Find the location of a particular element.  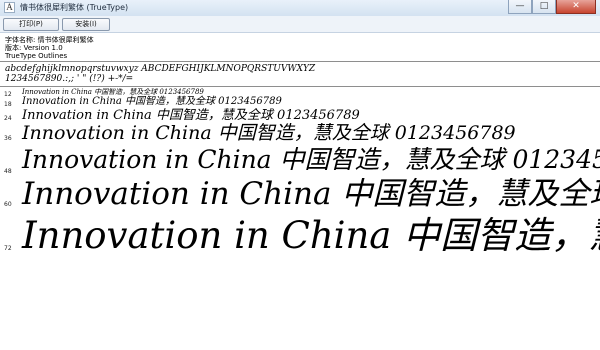

install-button: 安装(I) is located at coordinates (86, 24).